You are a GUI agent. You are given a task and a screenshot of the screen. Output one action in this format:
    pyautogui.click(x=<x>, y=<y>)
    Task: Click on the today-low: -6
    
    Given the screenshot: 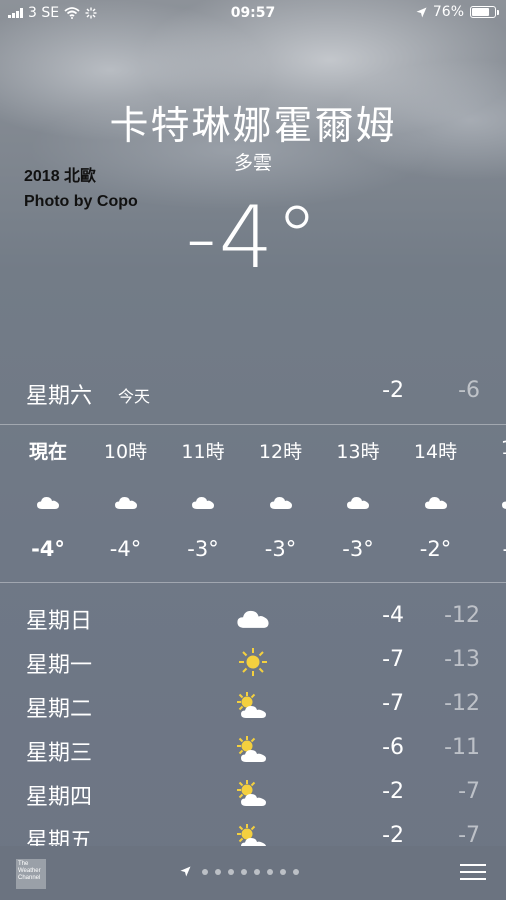 What is the action you would take?
    pyautogui.click(x=469, y=390)
    